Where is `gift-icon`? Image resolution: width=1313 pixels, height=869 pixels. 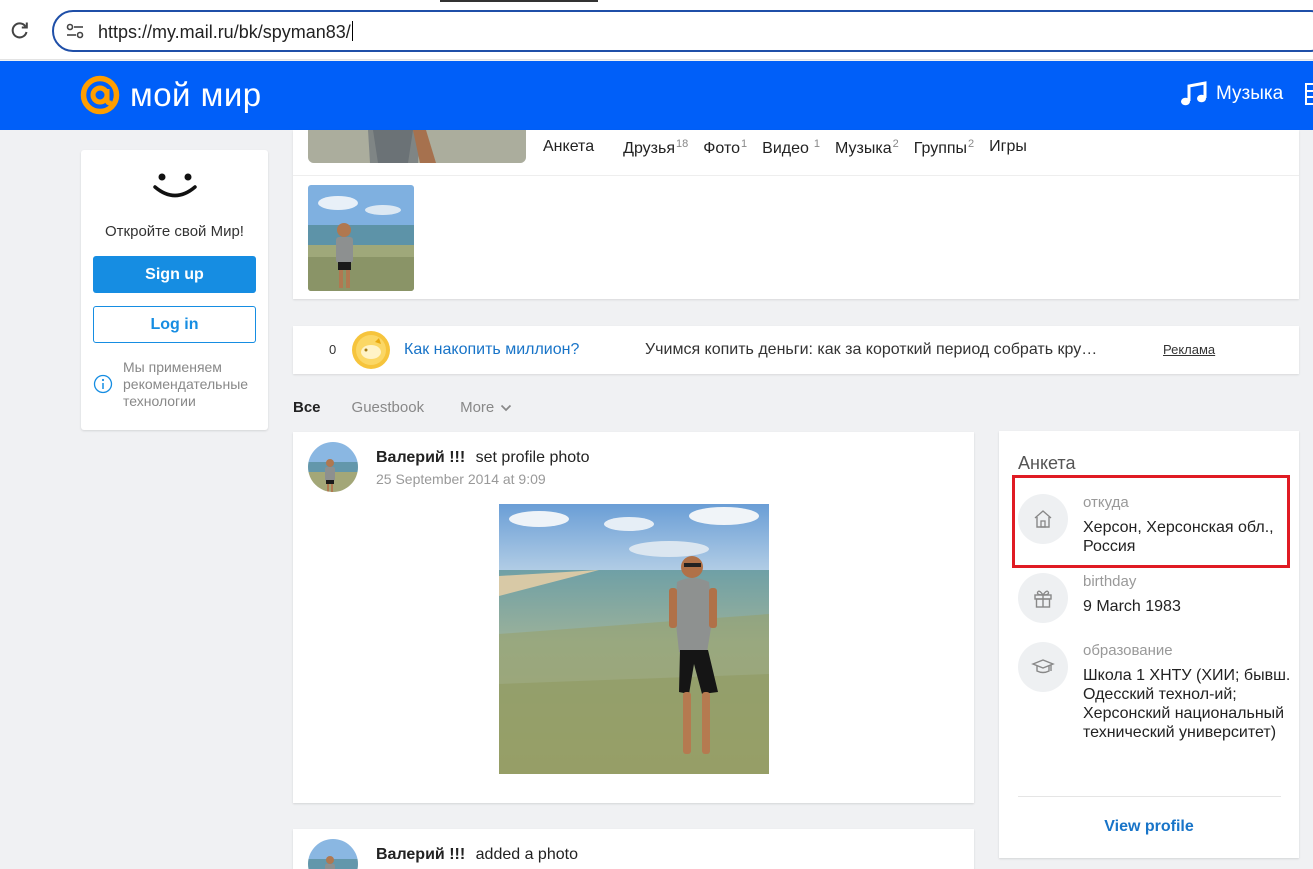
gift-icon is located at coordinates (1043, 599).